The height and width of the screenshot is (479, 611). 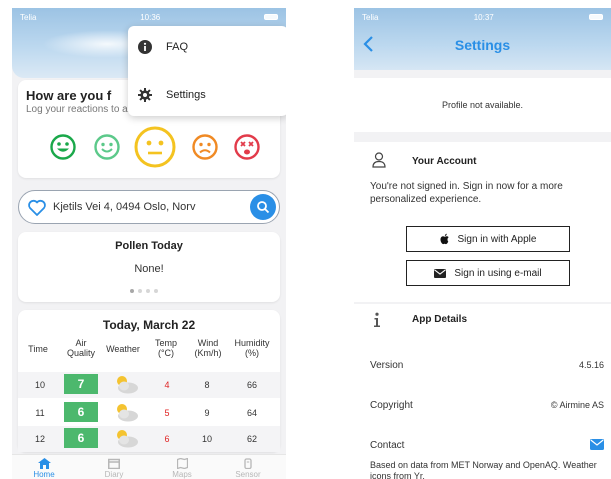 I want to click on neutral-face-icon, so click(x=155, y=147).